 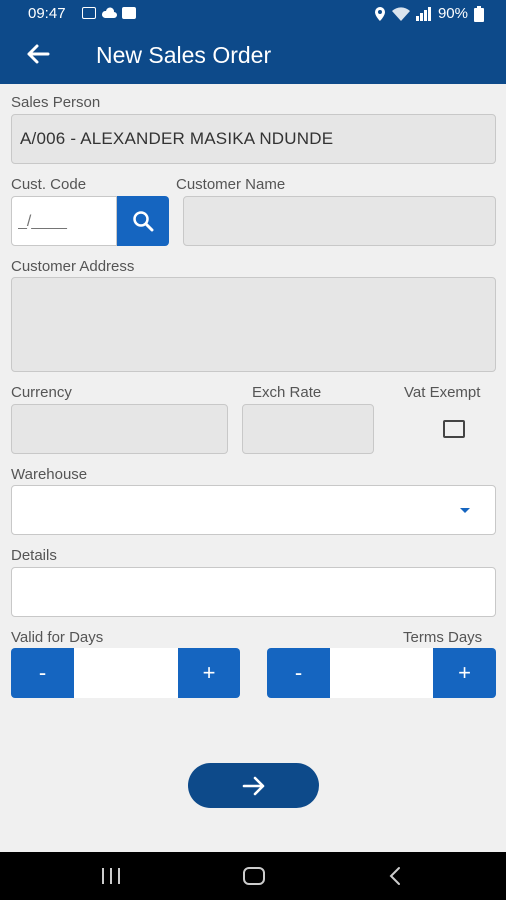 I want to click on chevron-down-icon, so click(x=465, y=510).